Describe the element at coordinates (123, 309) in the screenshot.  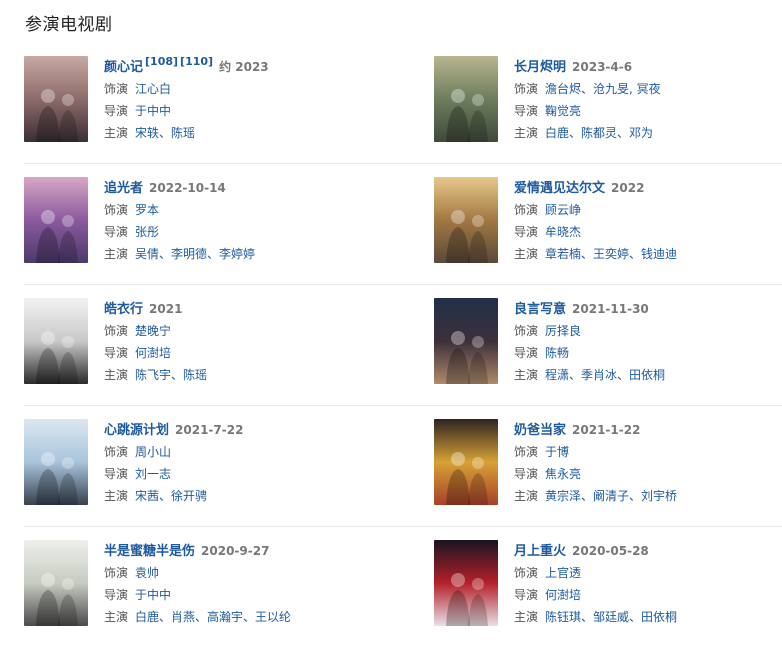
I see `series-title-link: 皓衣行` at that location.